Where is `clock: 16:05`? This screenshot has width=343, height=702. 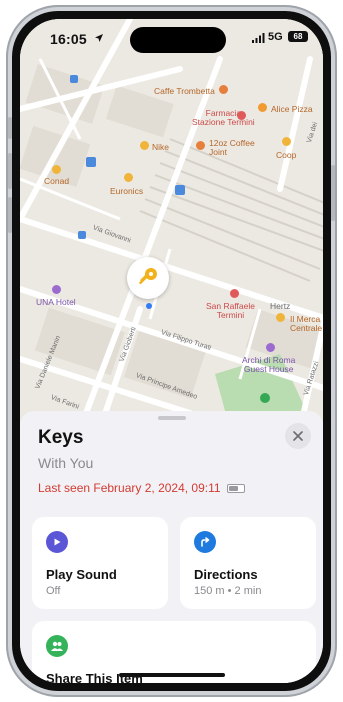 clock: 16:05 is located at coordinates (68, 39).